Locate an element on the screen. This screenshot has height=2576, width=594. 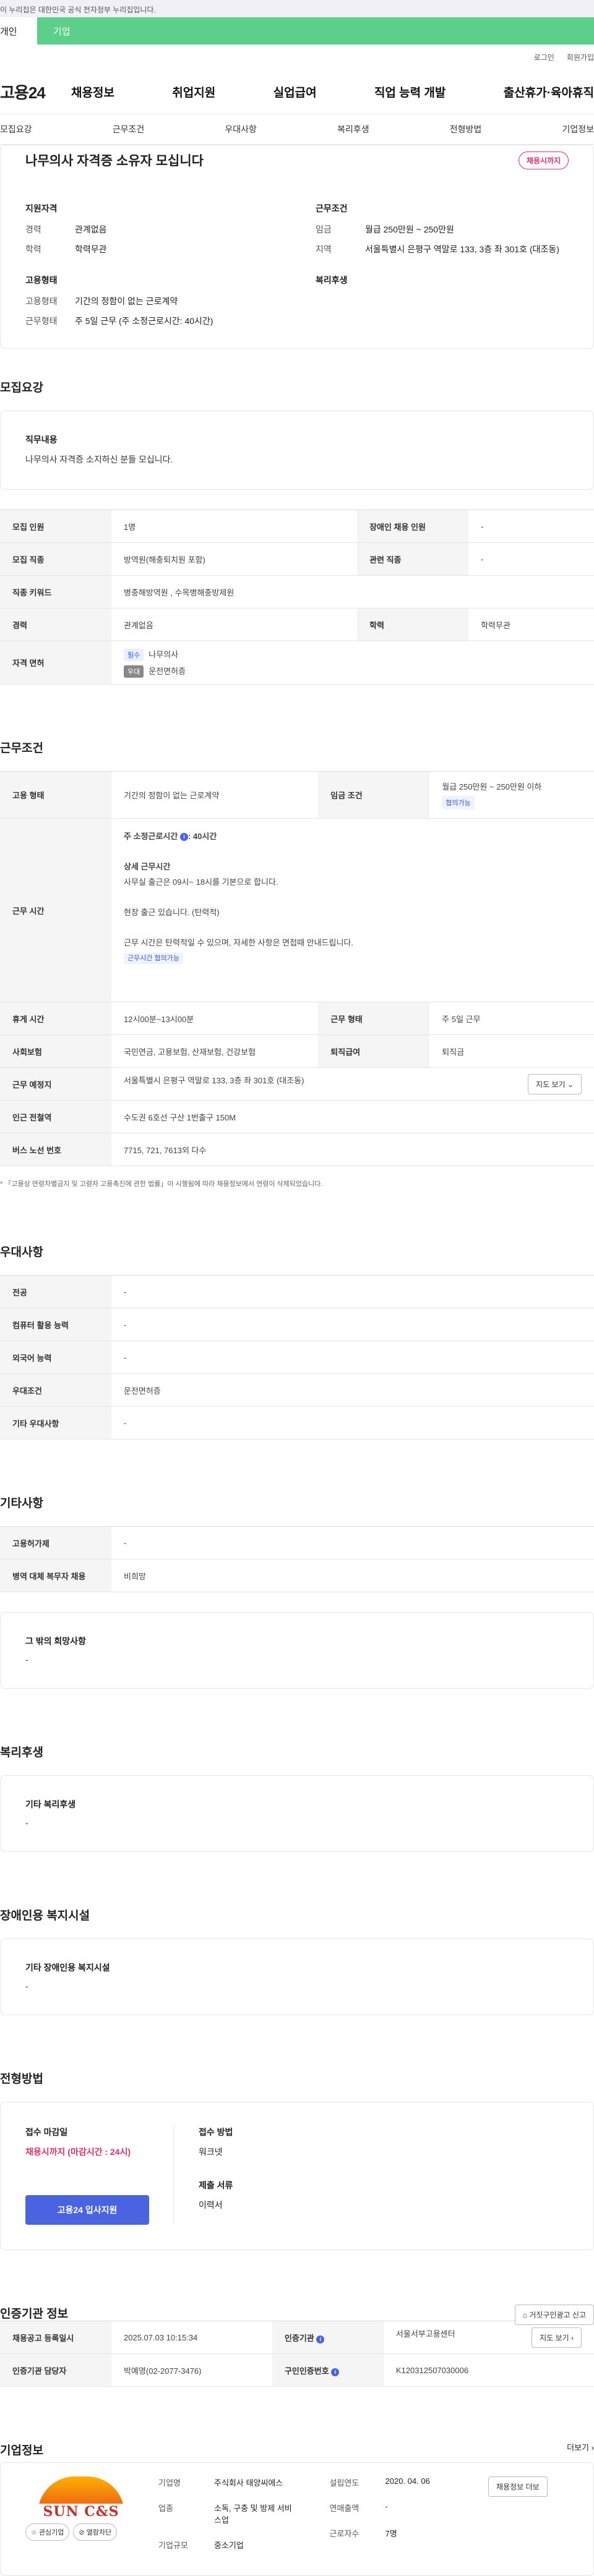
value: 기간의 정함이 없는 근로계약 is located at coordinates (126, 301).